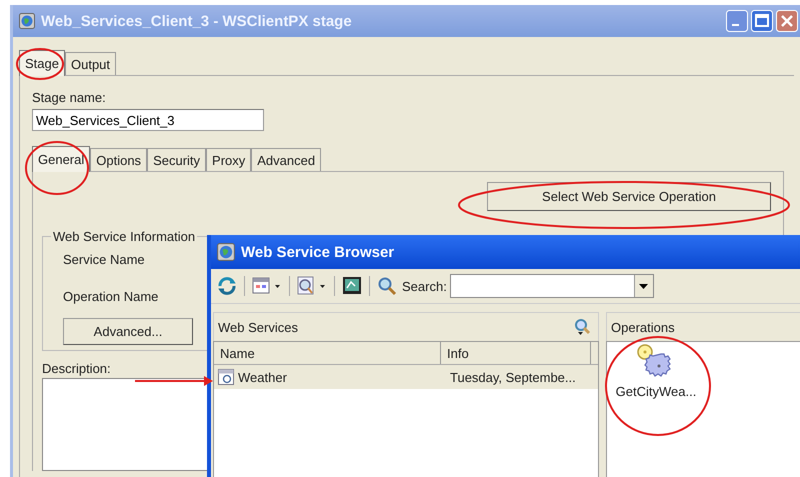 This screenshot has height=477, width=800. Describe the element at coordinates (104, 260) in the screenshot. I see `field-label: Service Name` at that location.